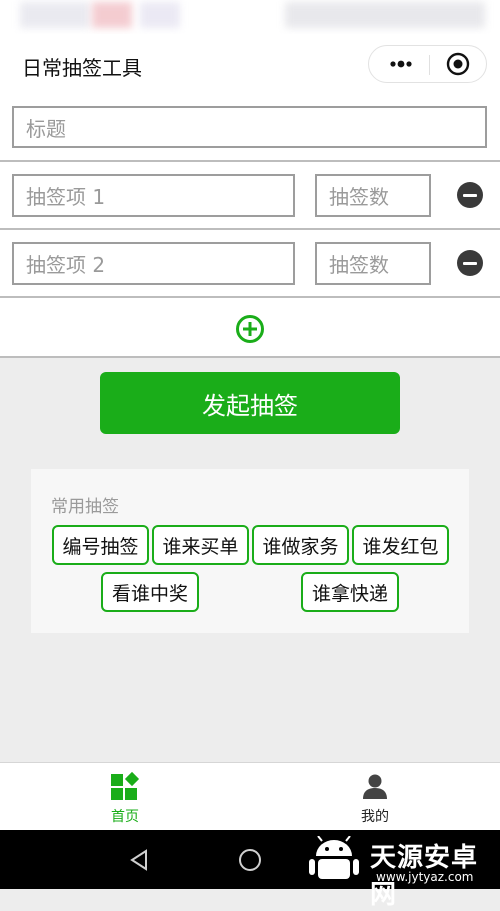 Image resolution: width=500 pixels, height=911 pixels. What do you see at coordinates (200, 545) in the screenshot?
I see `tag-who-pays: 谁来买单` at bounding box center [200, 545].